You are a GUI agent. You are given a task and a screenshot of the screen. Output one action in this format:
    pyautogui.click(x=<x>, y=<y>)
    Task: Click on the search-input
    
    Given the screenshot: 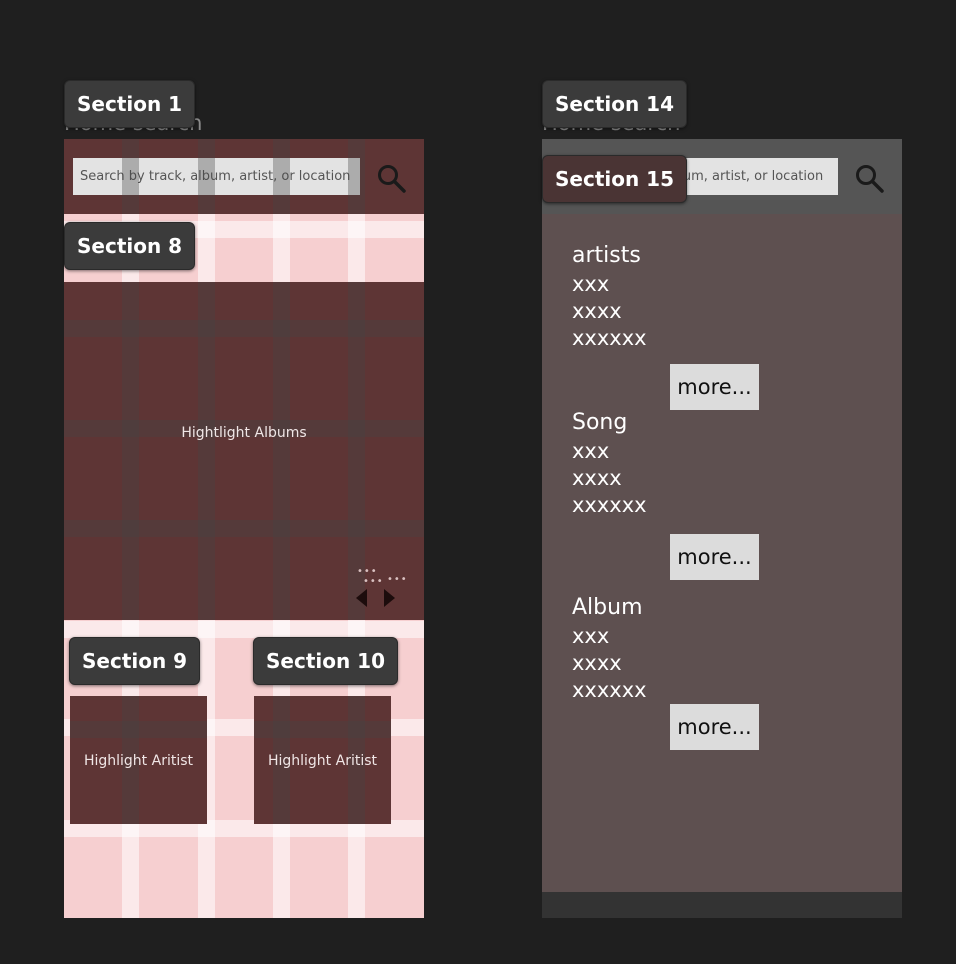 What is the action you would take?
    pyautogui.click(x=216, y=176)
    